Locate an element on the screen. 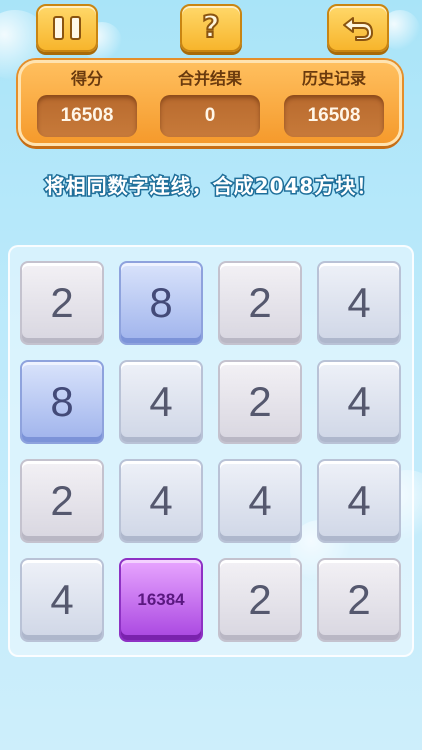 This screenshot has height=750, width=422. merge-result-label: 合并结果 is located at coordinates (209, 78).